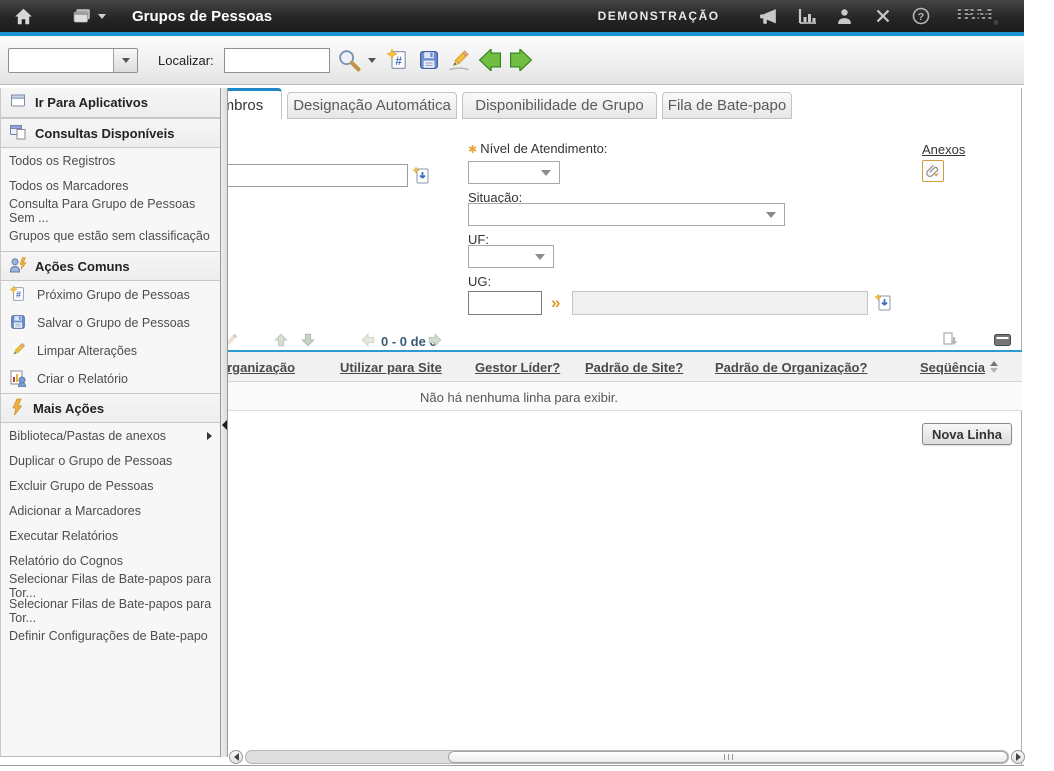  Describe the element at coordinates (994, 367) in the screenshot. I see `sort-indicator-icon` at that location.